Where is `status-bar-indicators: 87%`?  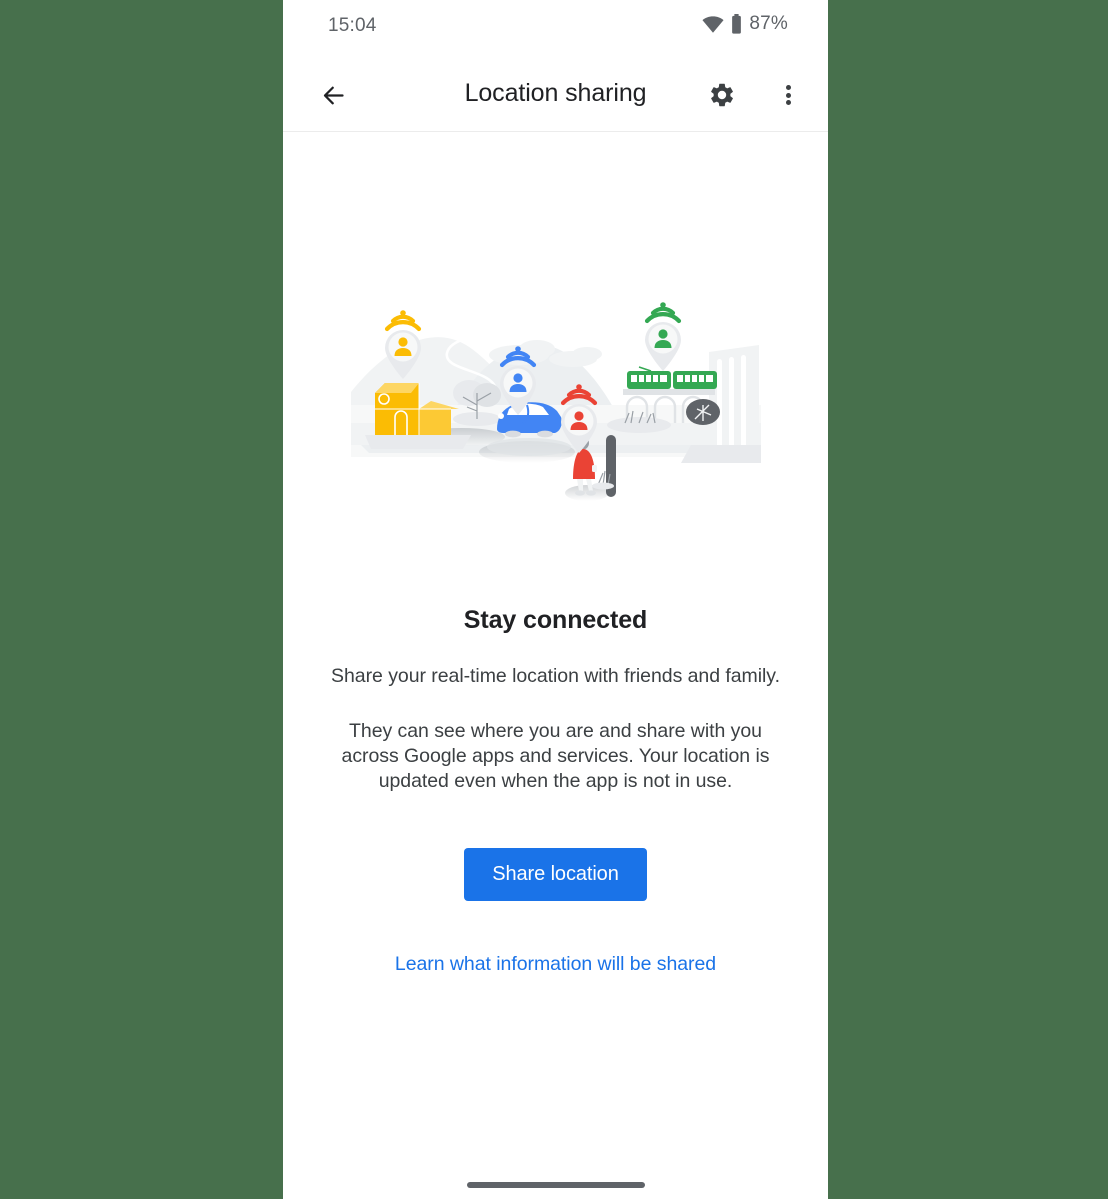 status-bar-indicators: 87% is located at coordinates (745, 24).